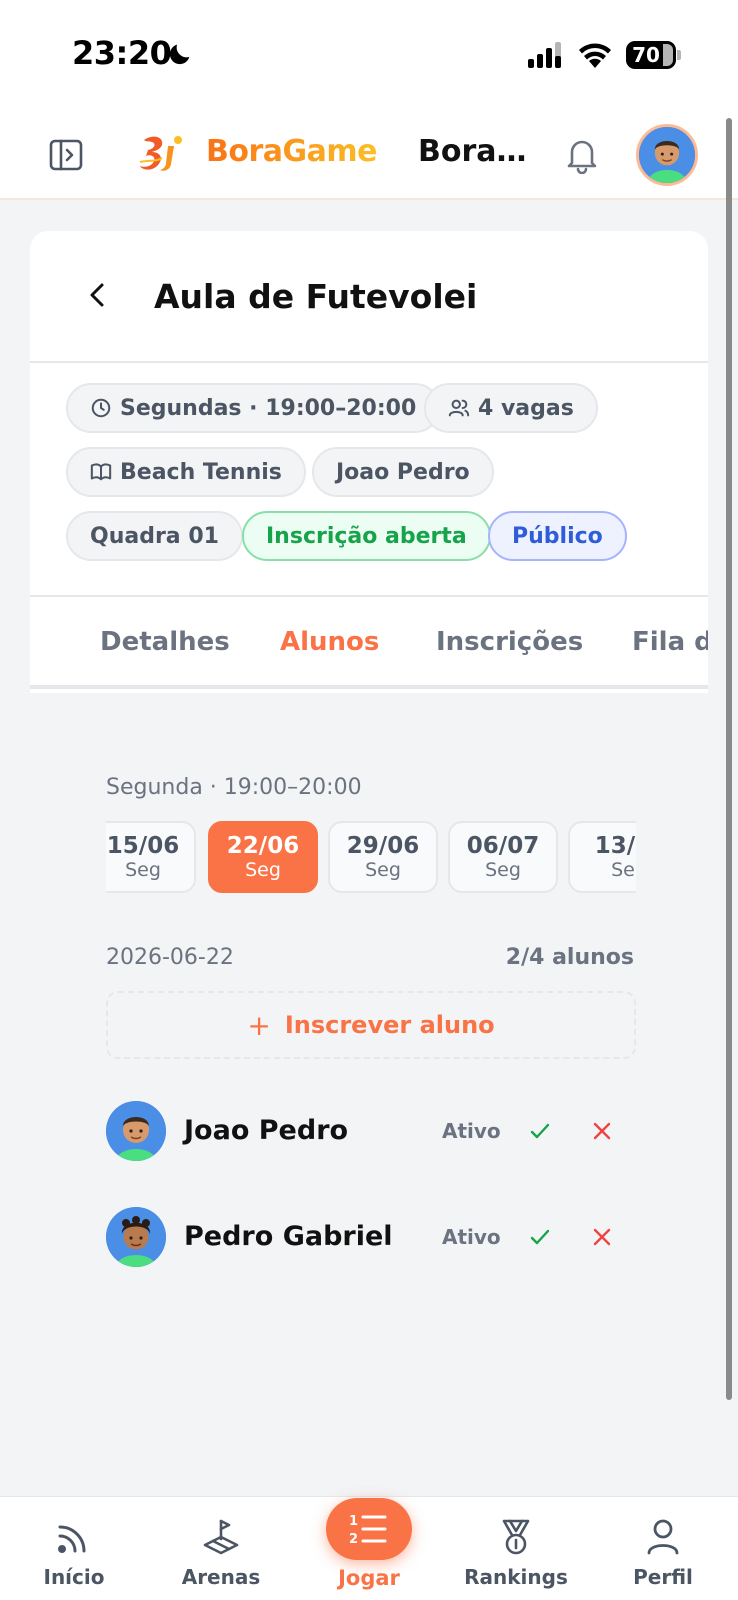  I want to click on schedule-chip: Segundas · 19:00–20:00, so click(253, 408).